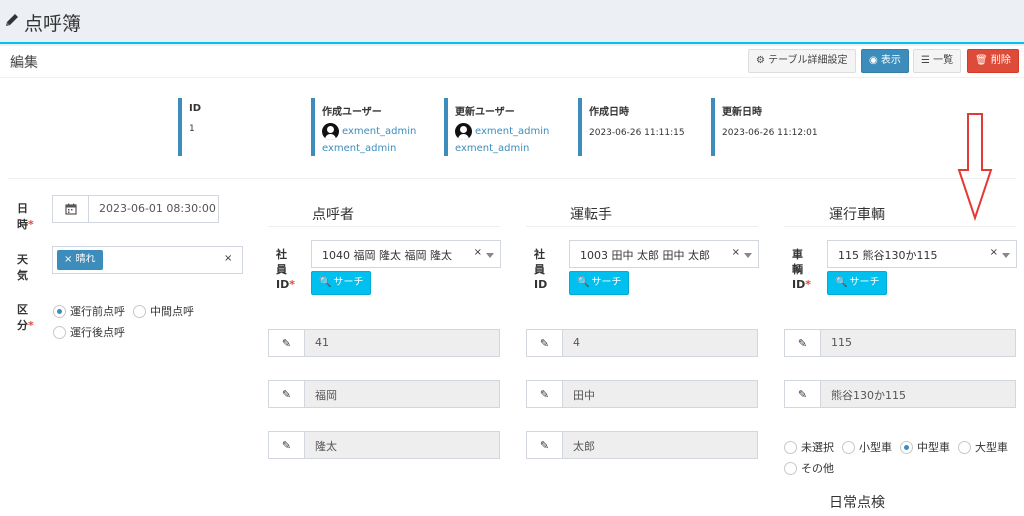 This screenshot has height=516, width=1024. What do you see at coordinates (809, 447) in the screenshot?
I see `size-radio-0: 未選択` at bounding box center [809, 447].